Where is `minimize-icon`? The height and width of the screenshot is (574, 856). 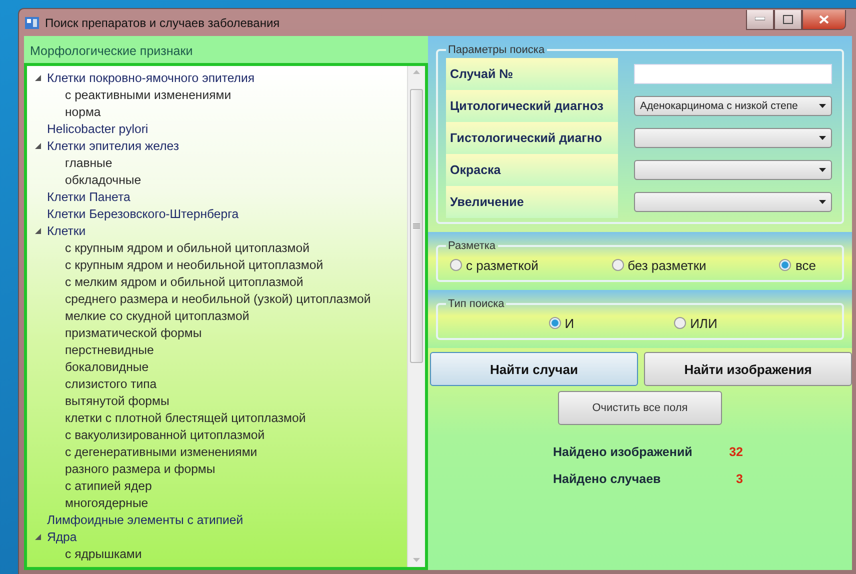
minimize-icon is located at coordinates (760, 19).